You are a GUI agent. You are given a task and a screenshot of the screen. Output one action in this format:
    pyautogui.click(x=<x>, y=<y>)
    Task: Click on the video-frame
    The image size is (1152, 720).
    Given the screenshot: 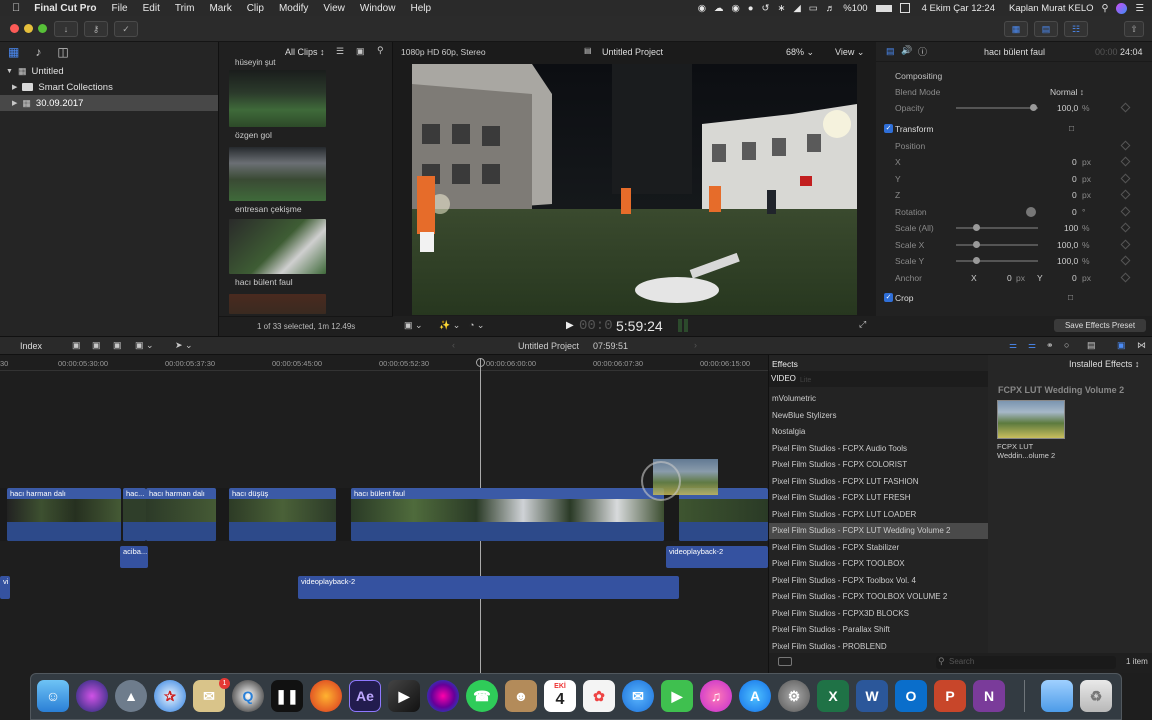 What is the action you would take?
    pyautogui.click(x=634, y=189)
    